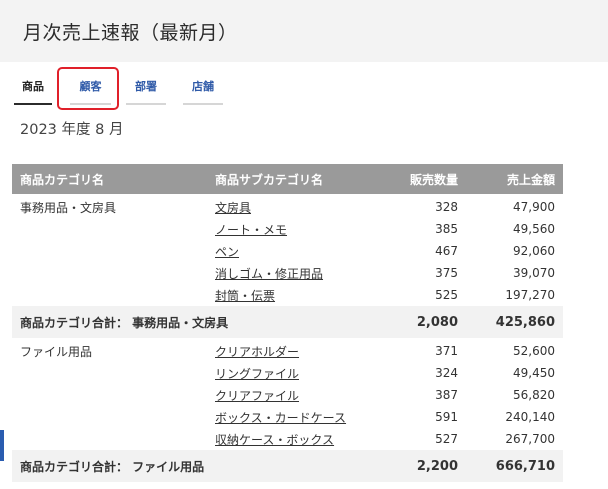 This screenshot has height=489, width=608. Describe the element at coordinates (2, 445) in the screenshot. I see `left-edge-accent` at that location.